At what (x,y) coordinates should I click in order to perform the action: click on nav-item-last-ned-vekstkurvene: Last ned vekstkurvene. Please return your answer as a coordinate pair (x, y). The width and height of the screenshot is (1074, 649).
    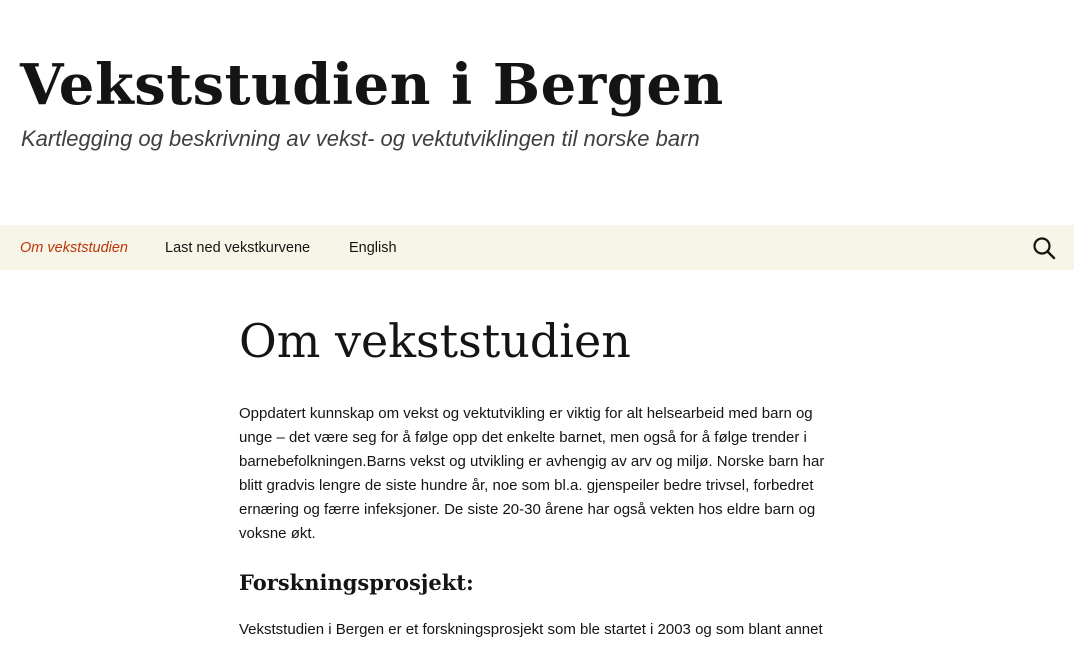
    Looking at the image, I should click on (257, 247).